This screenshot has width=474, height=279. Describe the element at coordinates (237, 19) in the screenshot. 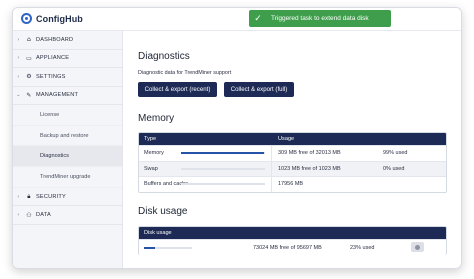

I see `top-bar: ConfigHub` at that location.